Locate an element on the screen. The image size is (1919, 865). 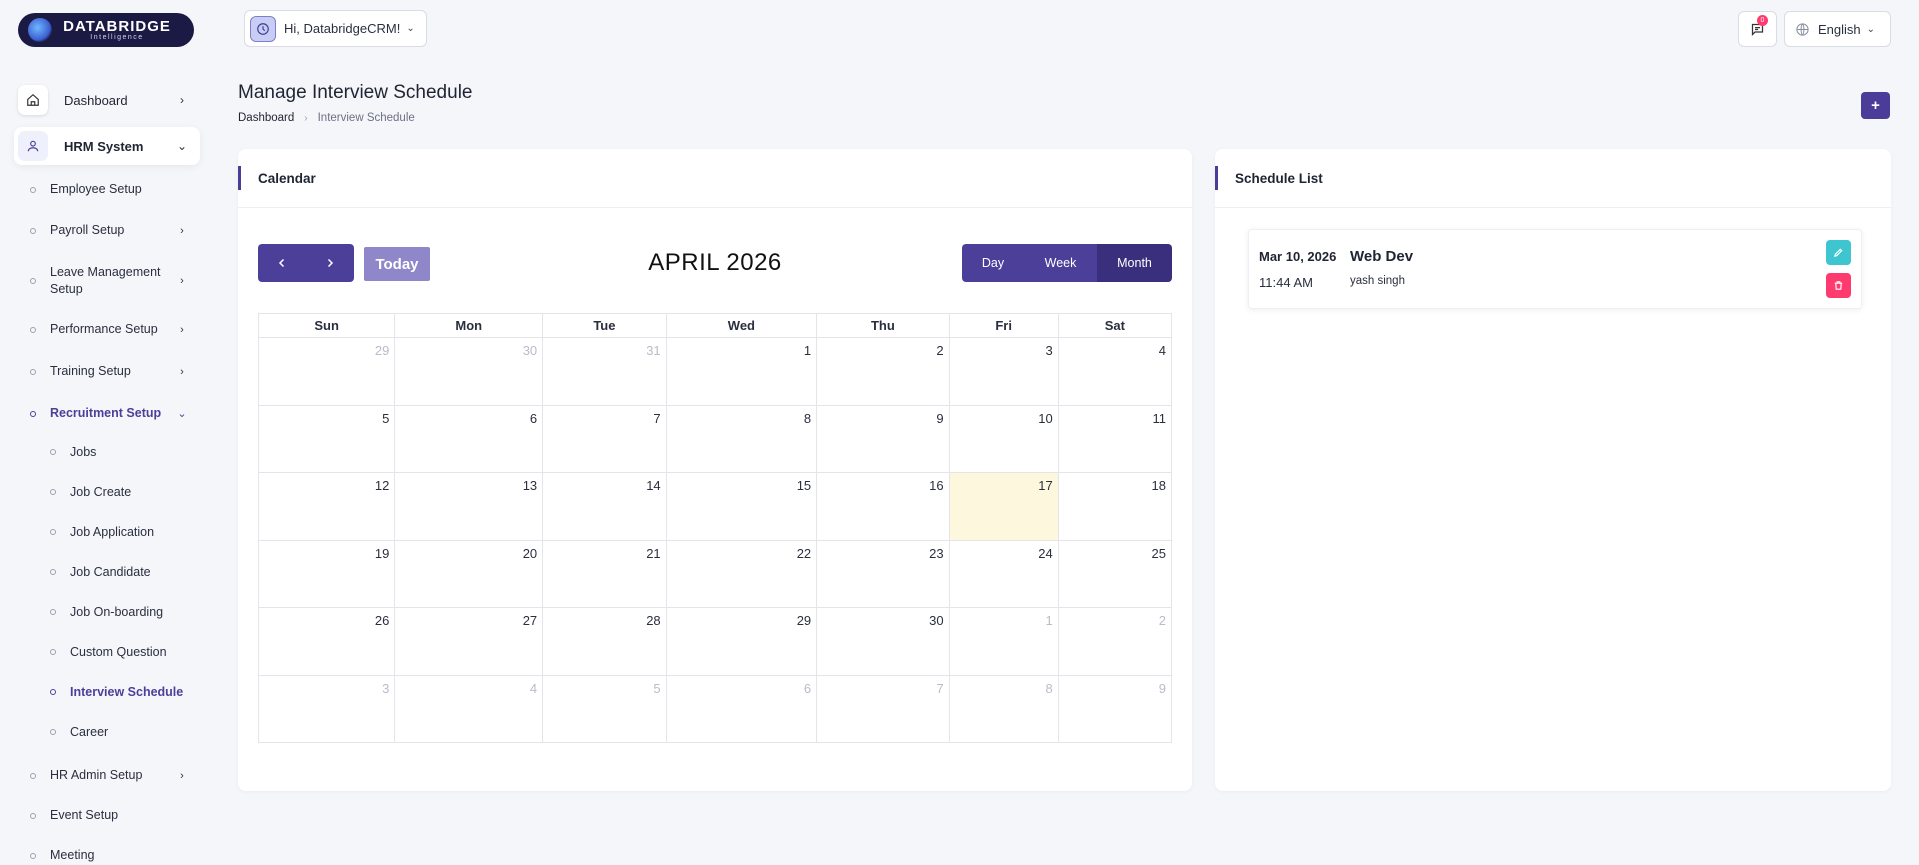
calendar-day-cell: 27 is located at coordinates (469, 641).